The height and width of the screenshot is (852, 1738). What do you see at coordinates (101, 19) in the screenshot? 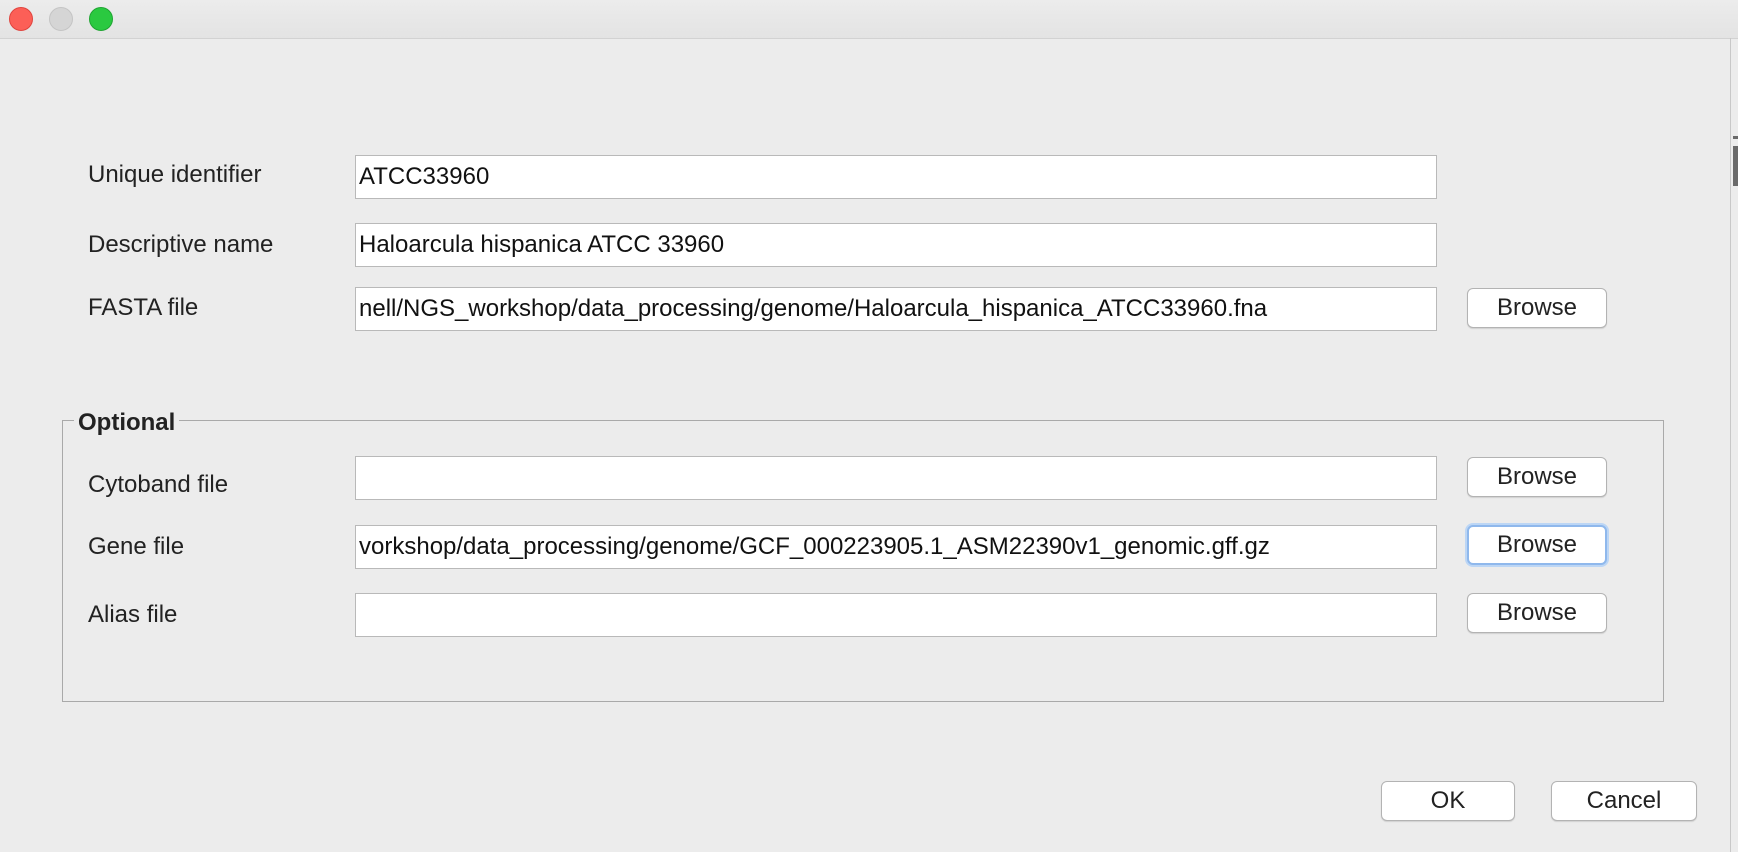
I see `maximize-window-button` at bounding box center [101, 19].